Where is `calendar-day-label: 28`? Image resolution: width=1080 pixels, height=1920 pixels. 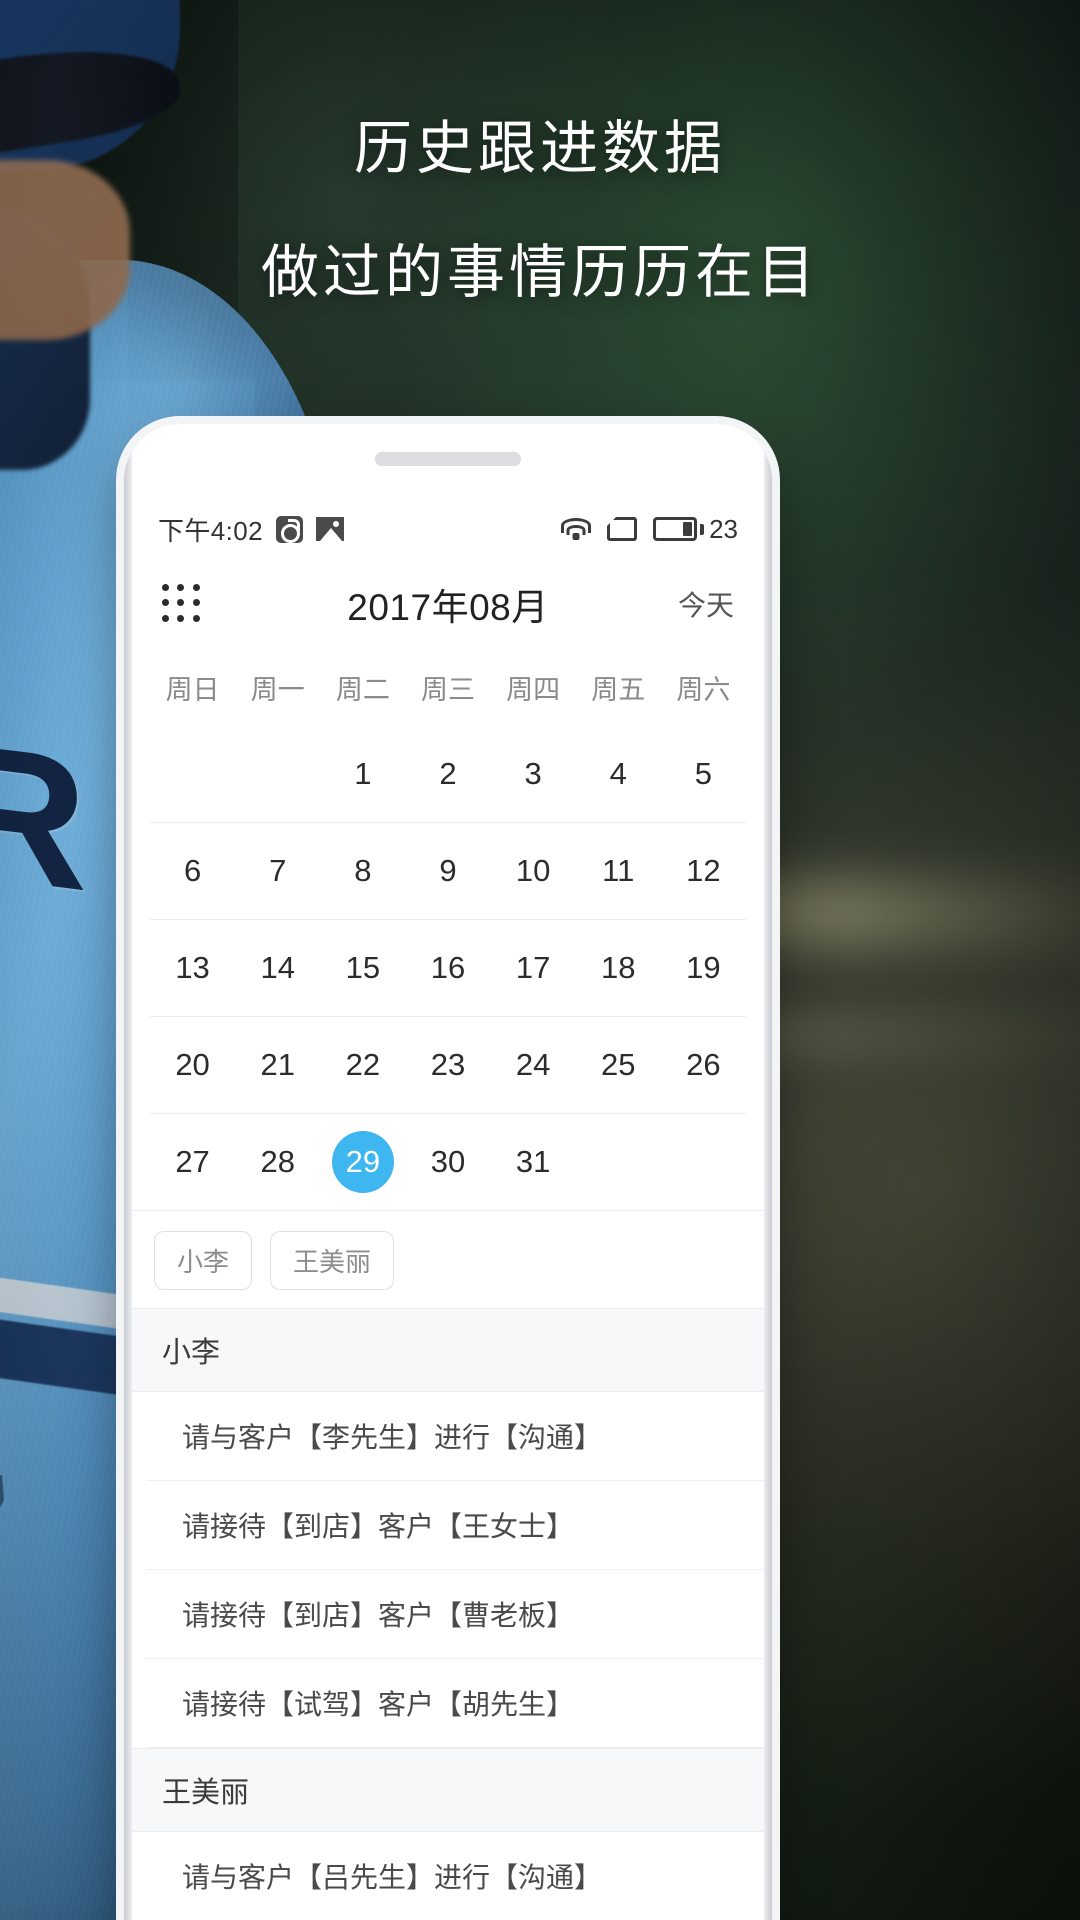 calendar-day-label: 28 is located at coordinates (277, 1161).